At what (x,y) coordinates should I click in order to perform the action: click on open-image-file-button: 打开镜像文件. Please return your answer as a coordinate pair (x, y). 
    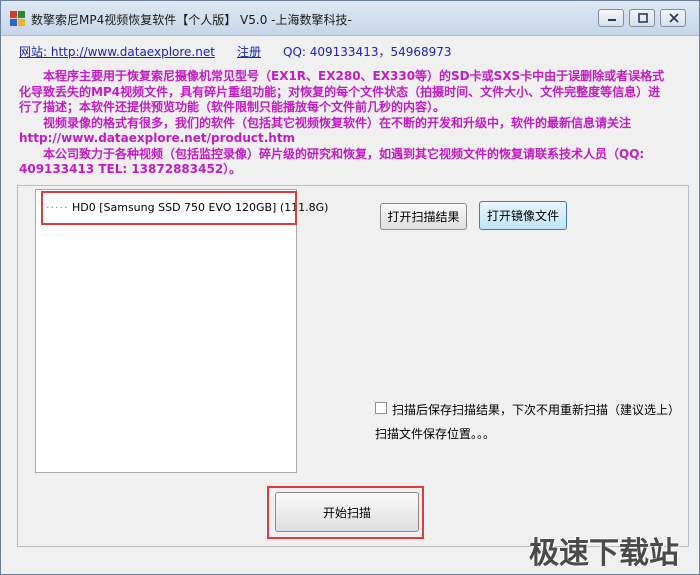
    Looking at the image, I should click on (523, 215).